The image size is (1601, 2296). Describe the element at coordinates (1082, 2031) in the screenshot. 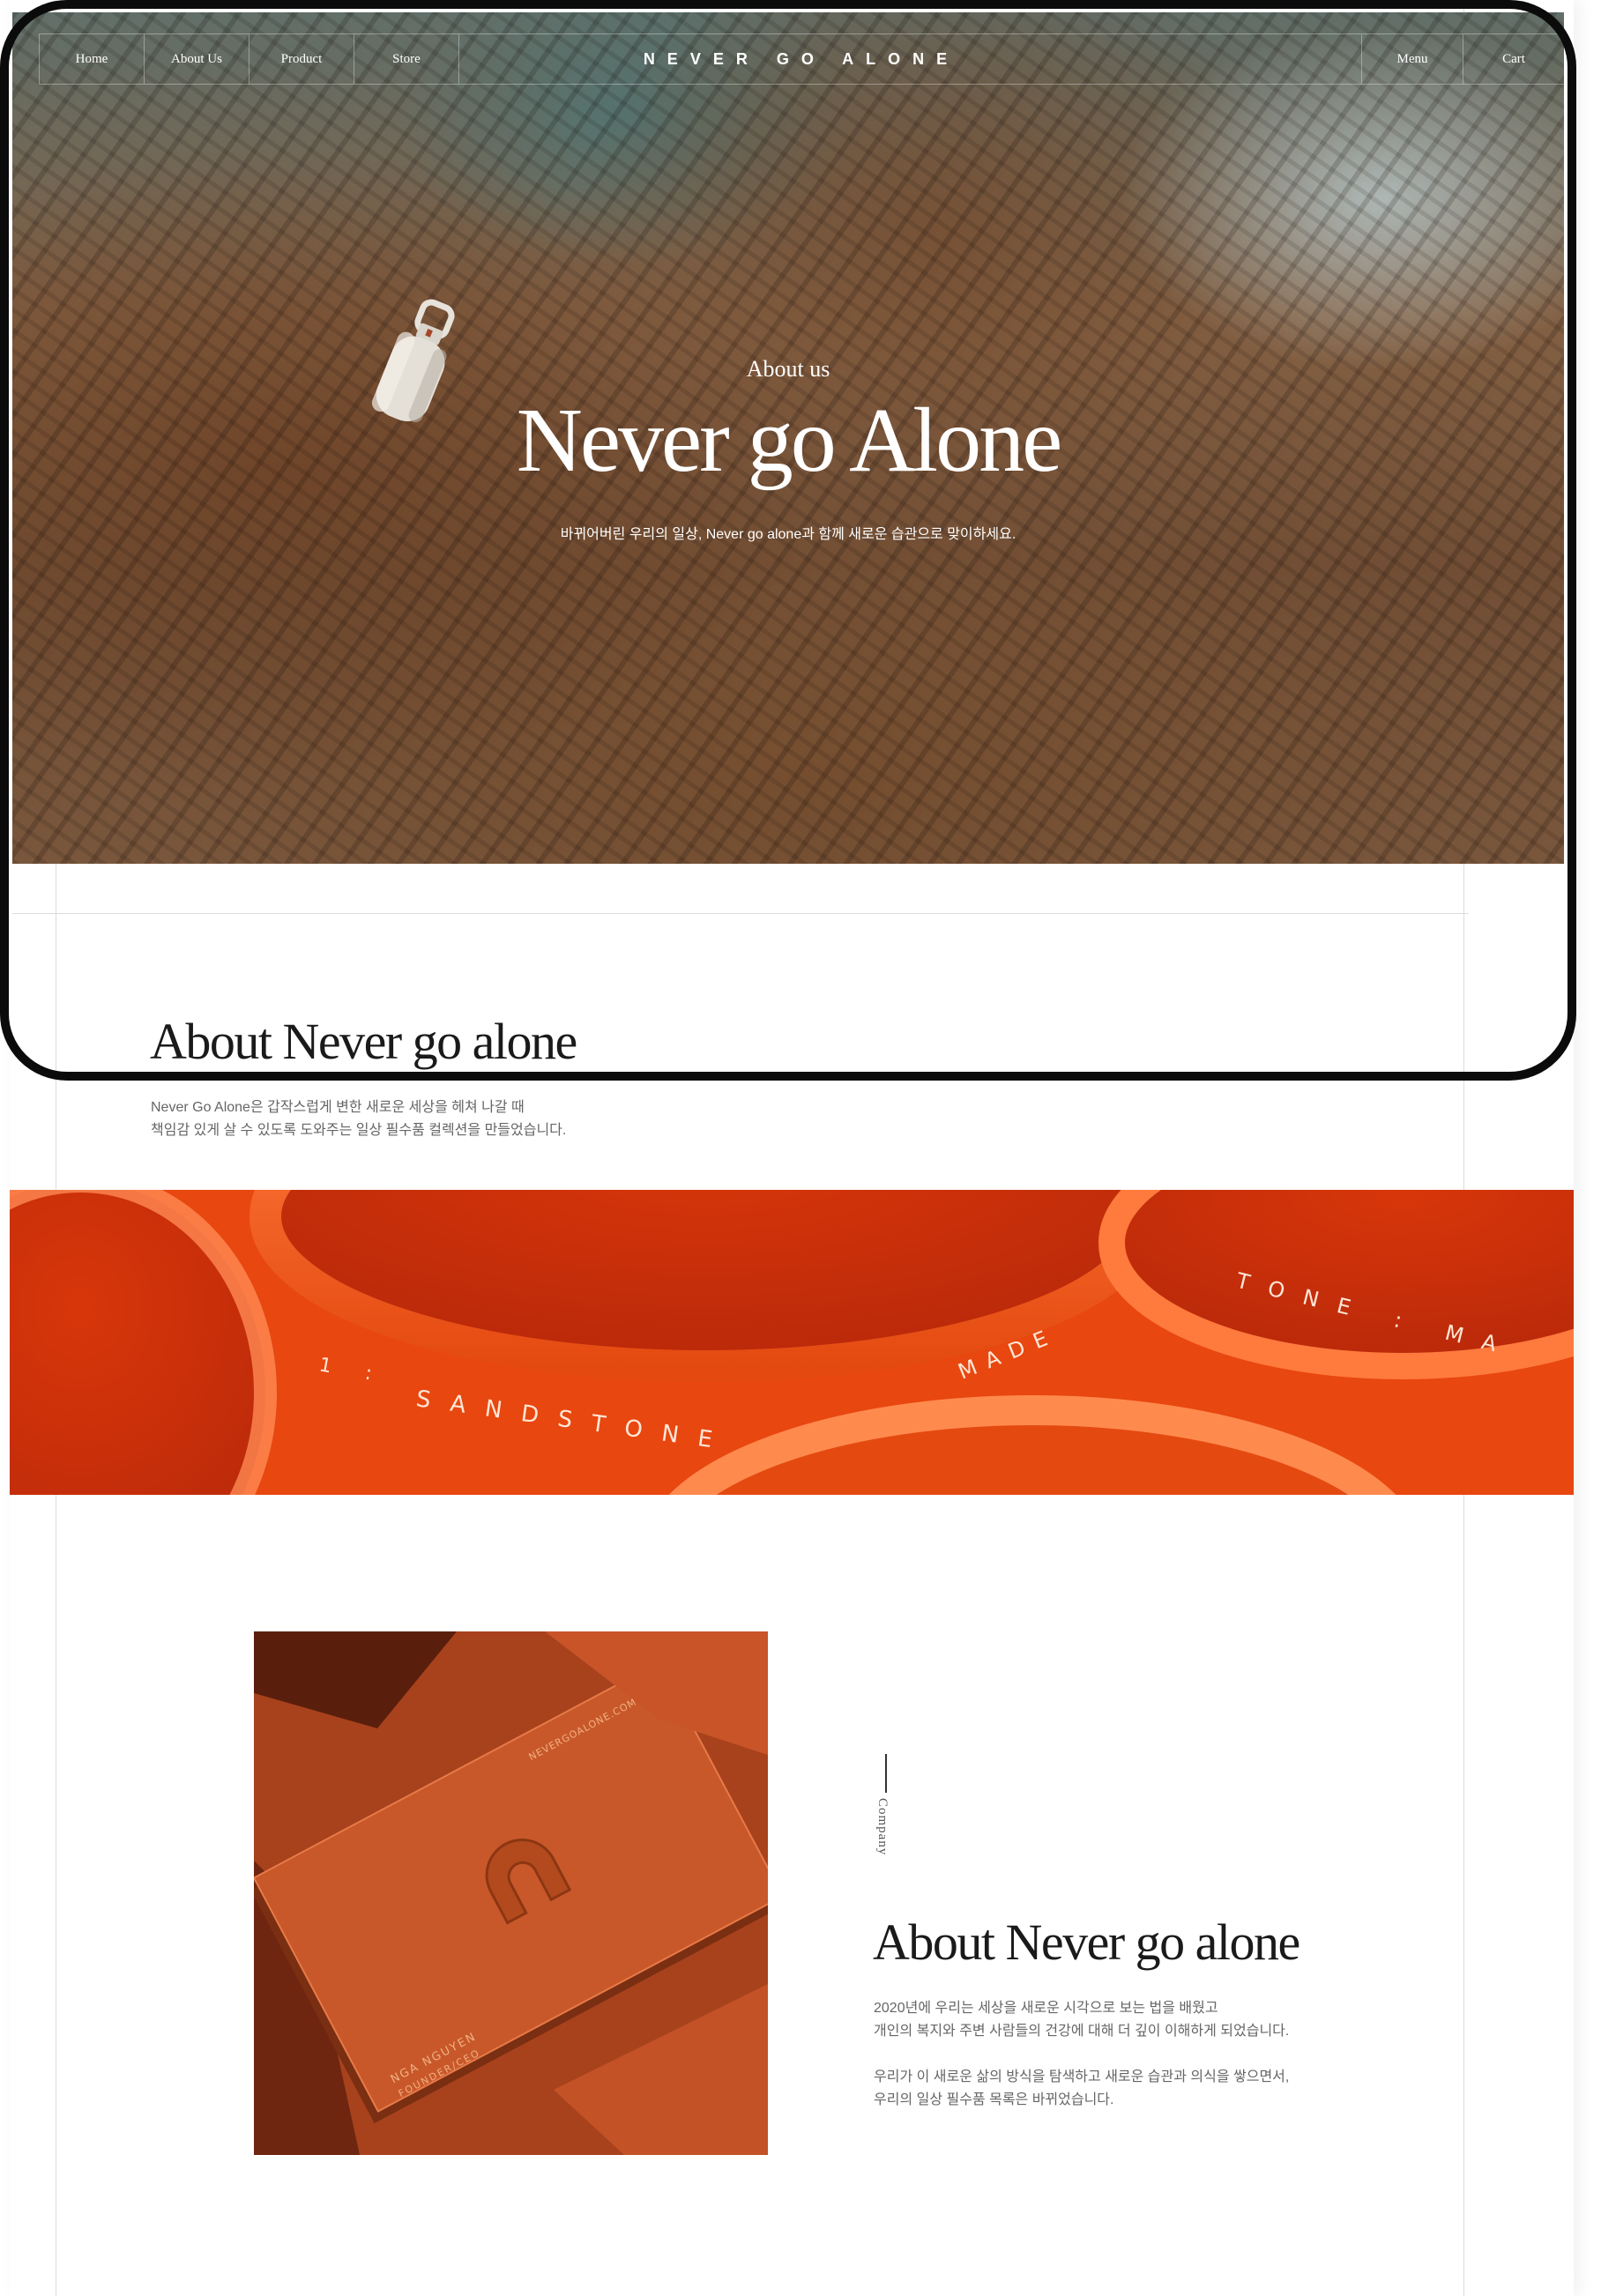

I see `company-line: 개인의 복지와 주변 사람들의 건강에 대해 더 깊이 이해하게 되었습니다.` at that location.